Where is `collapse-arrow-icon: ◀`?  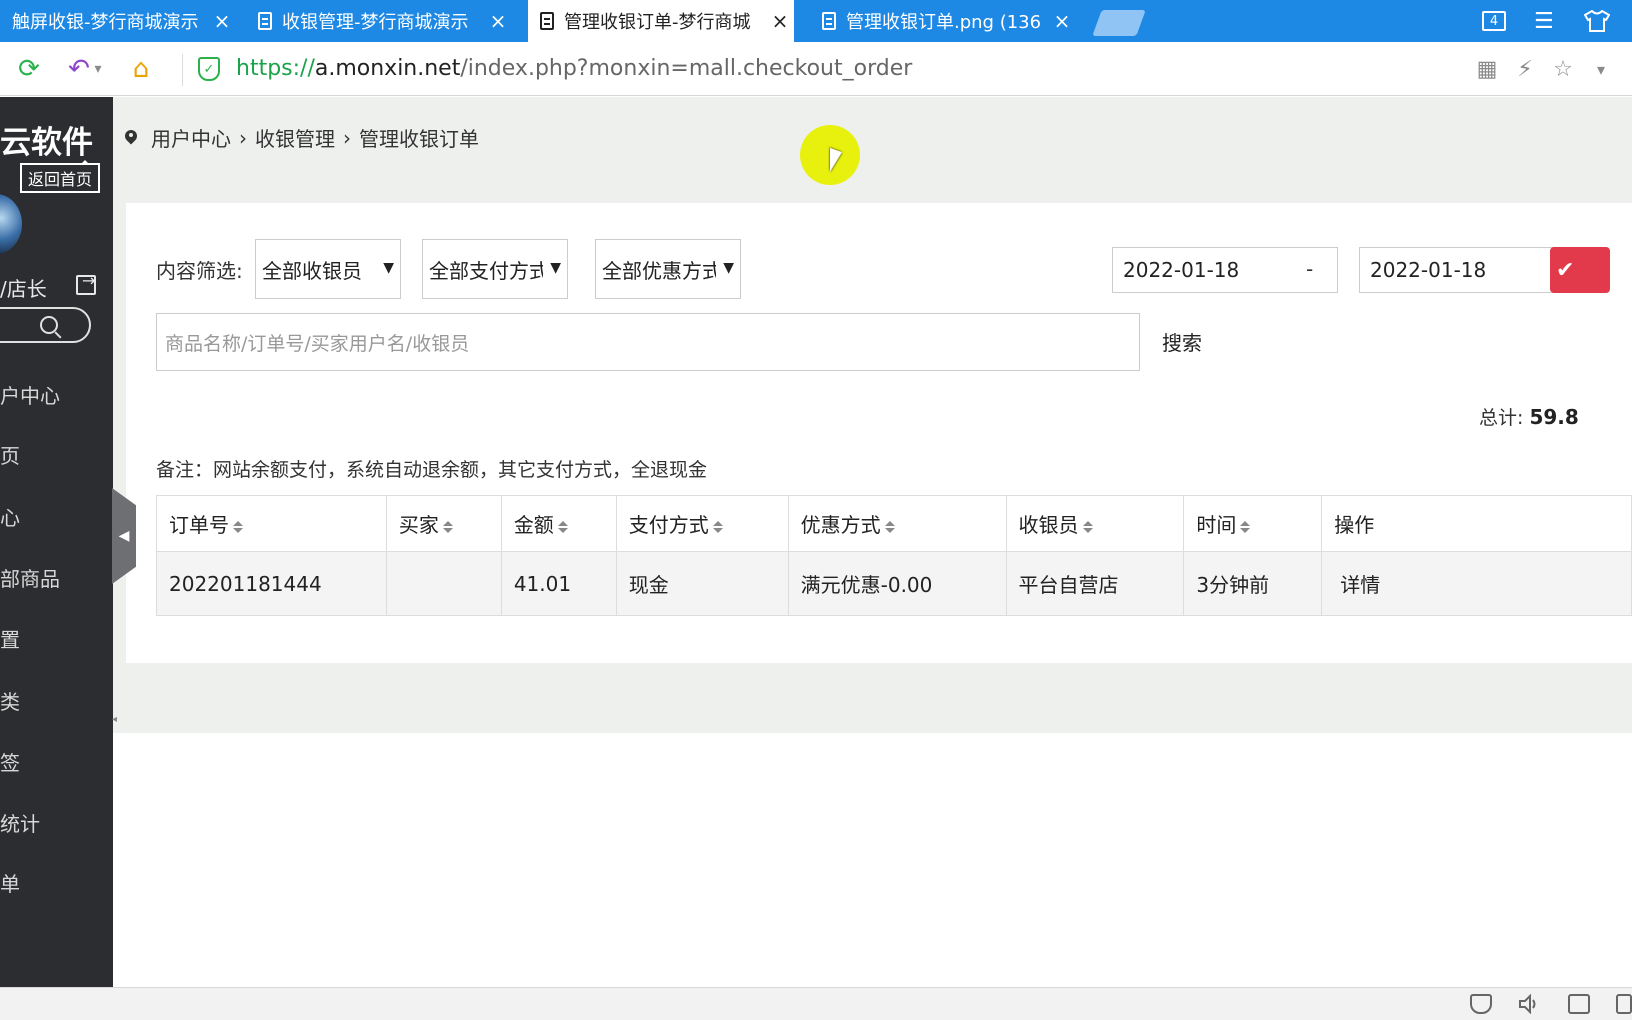
collapse-arrow-icon: ◀ is located at coordinates (124, 536).